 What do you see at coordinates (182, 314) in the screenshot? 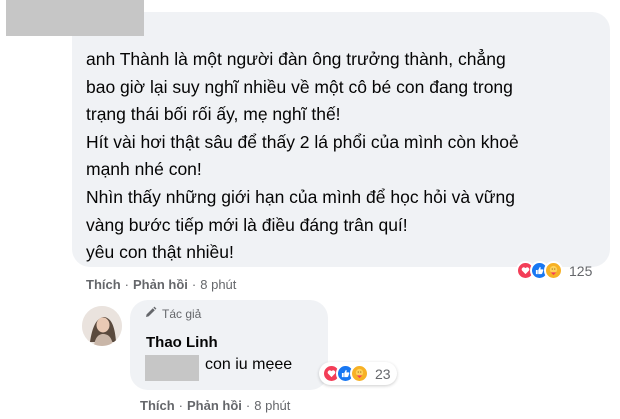
I see `author-badge-label: Tác giả` at bounding box center [182, 314].